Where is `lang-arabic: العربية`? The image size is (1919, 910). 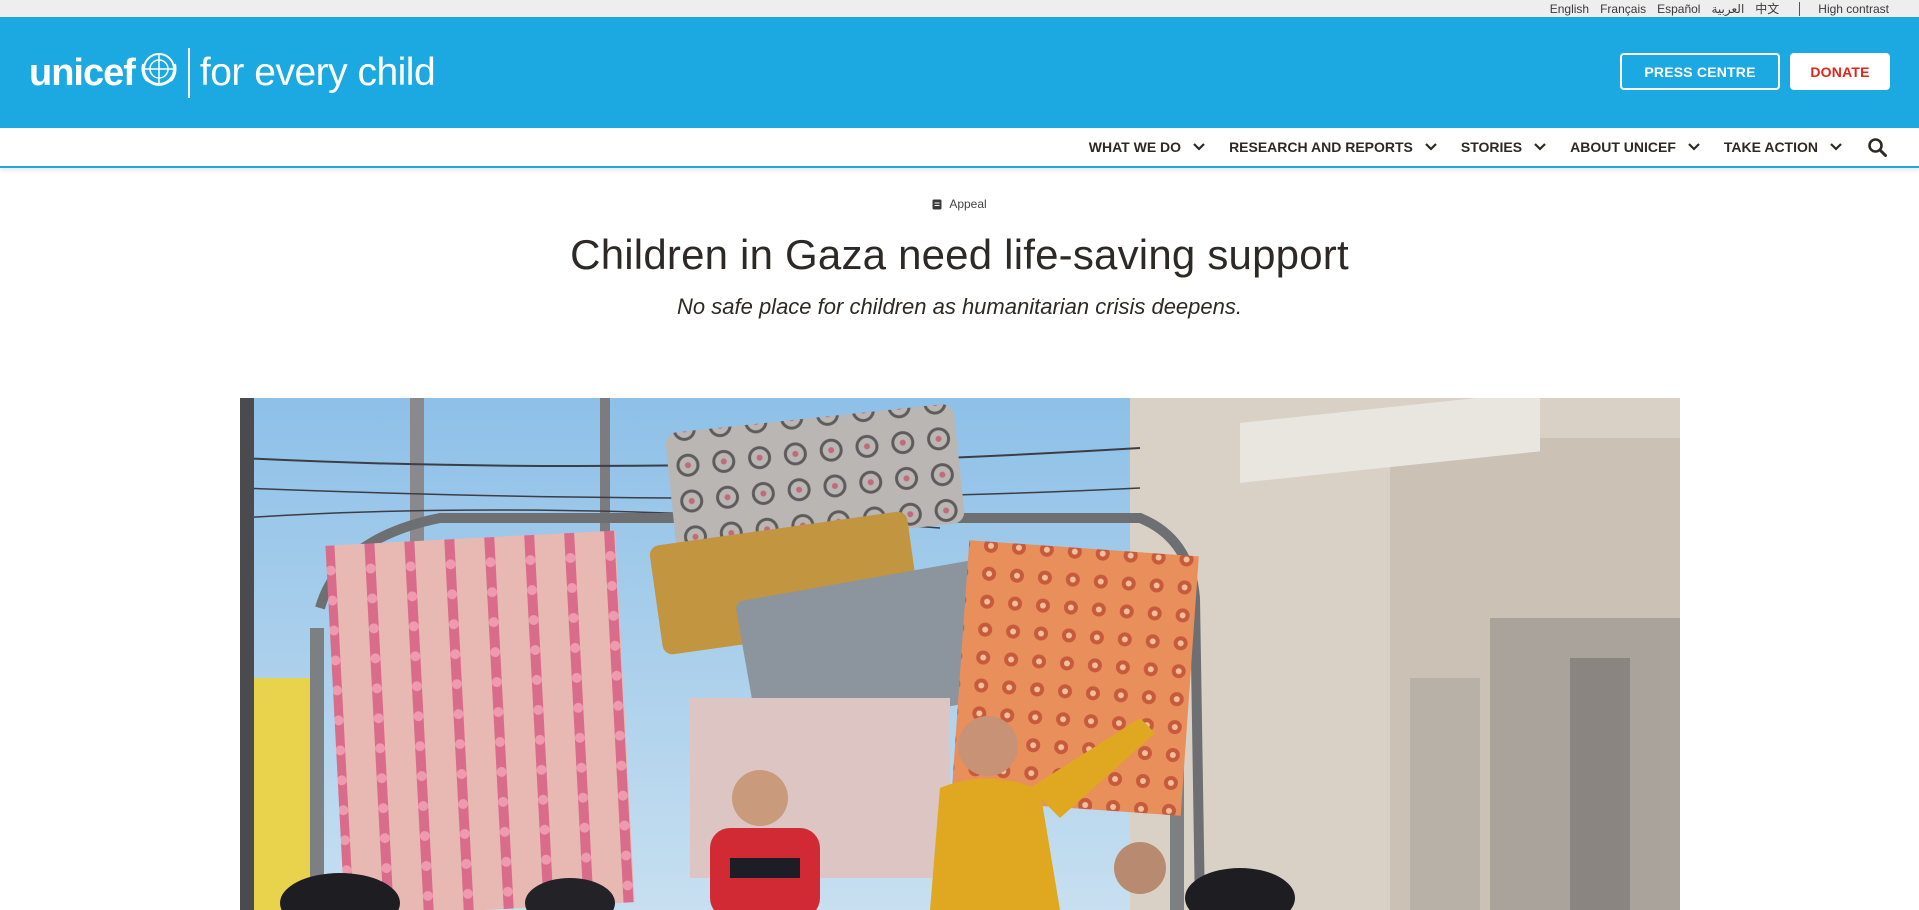 lang-arabic: العربية is located at coordinates (1727, 9).